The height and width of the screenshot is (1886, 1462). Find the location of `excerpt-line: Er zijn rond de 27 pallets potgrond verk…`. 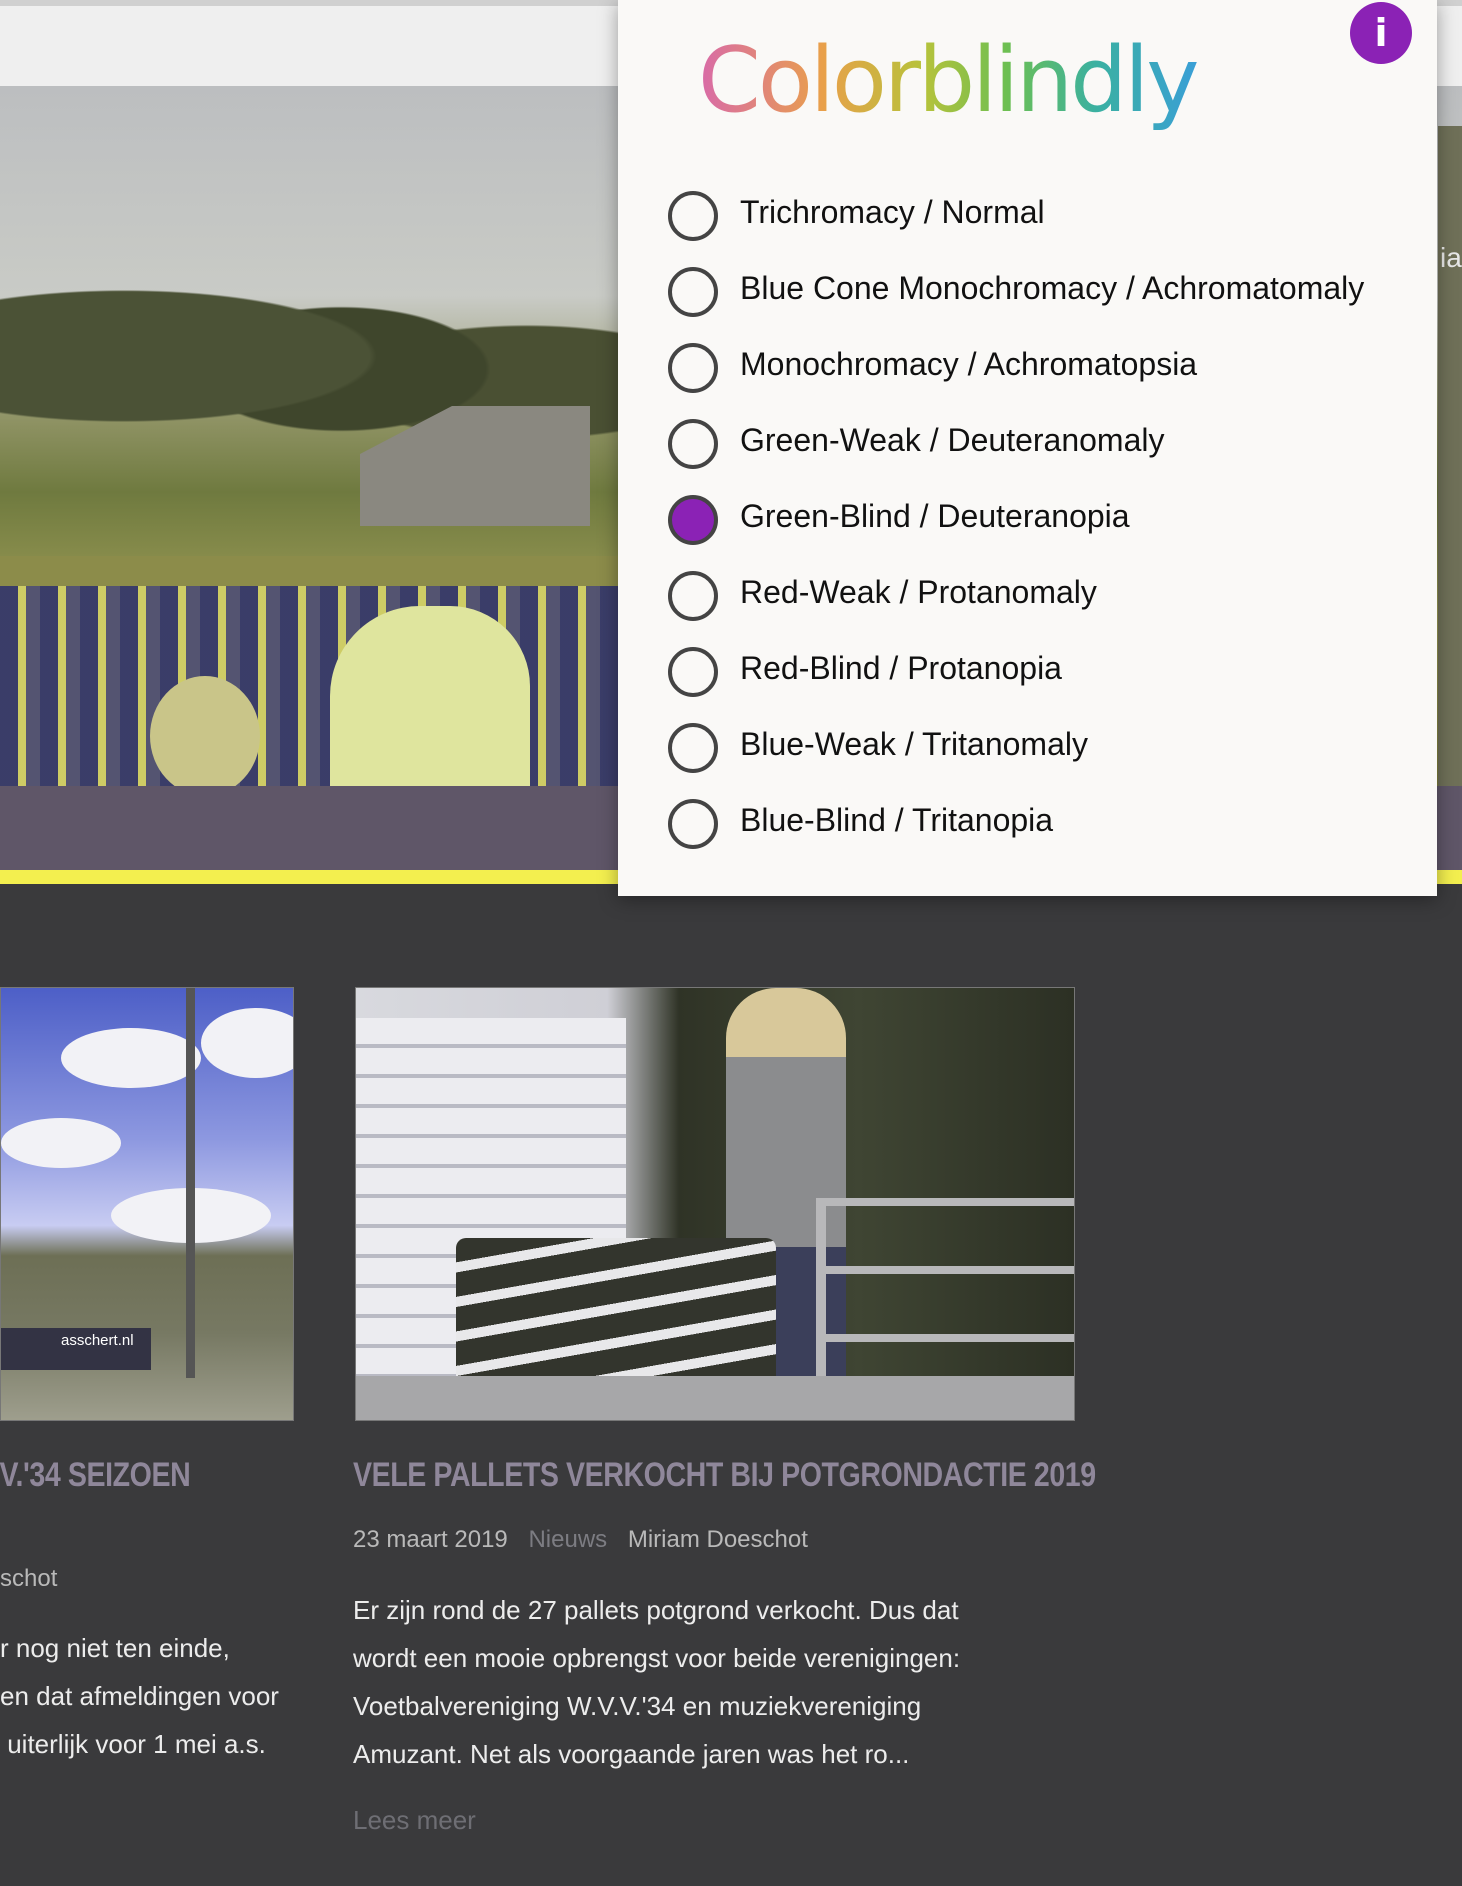

excerpt-line: Er zijn rond de 27 pallets potgrond verk… is located at coordinates (656, 1610).